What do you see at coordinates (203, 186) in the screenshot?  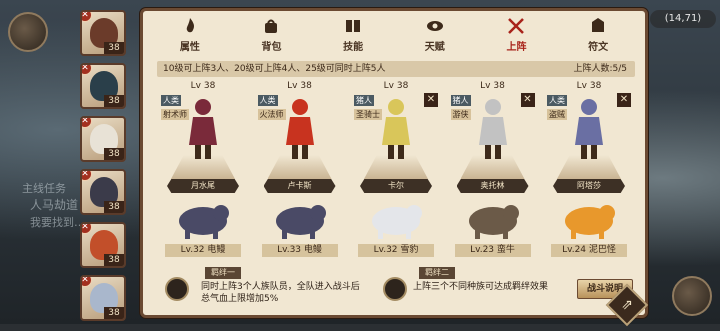 I see `hero-name: 月水尾` at bounding box center [203, 186].